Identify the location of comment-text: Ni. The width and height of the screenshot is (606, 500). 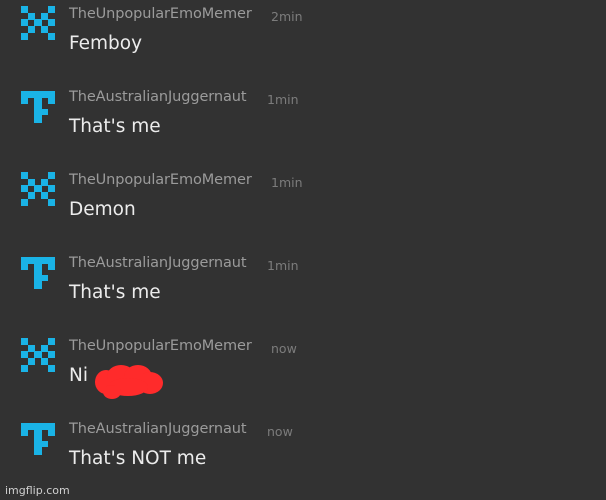
(78, 375).